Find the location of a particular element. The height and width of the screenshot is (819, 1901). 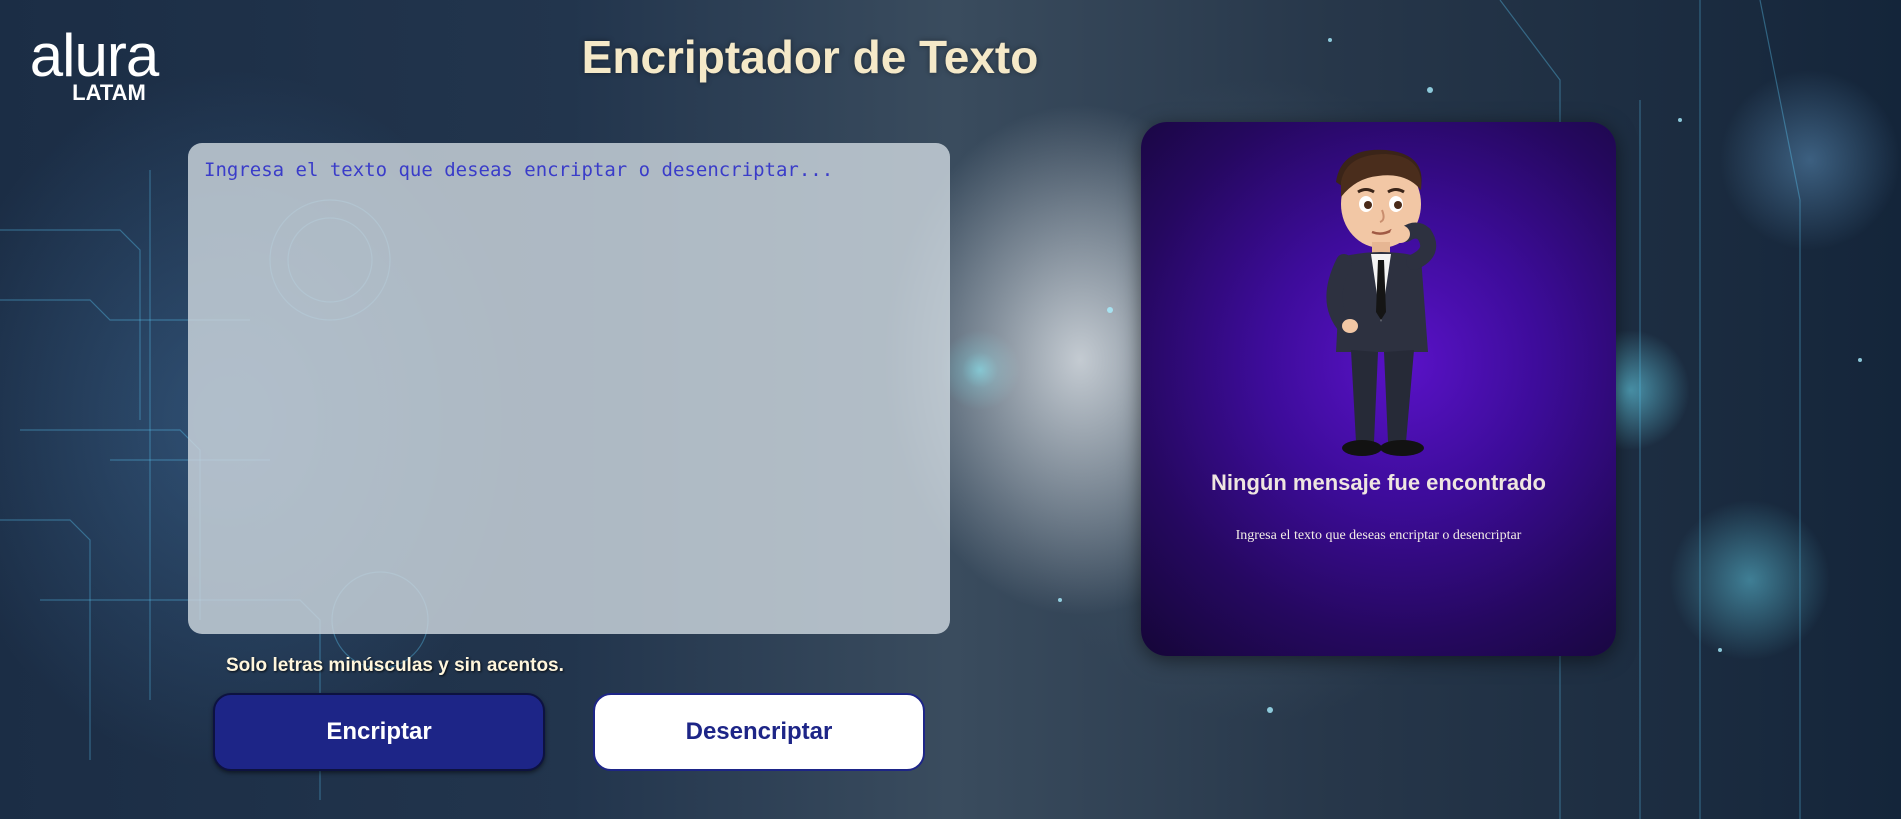

decrypt-button: Desencriptar is located at coordinates (759, 732).